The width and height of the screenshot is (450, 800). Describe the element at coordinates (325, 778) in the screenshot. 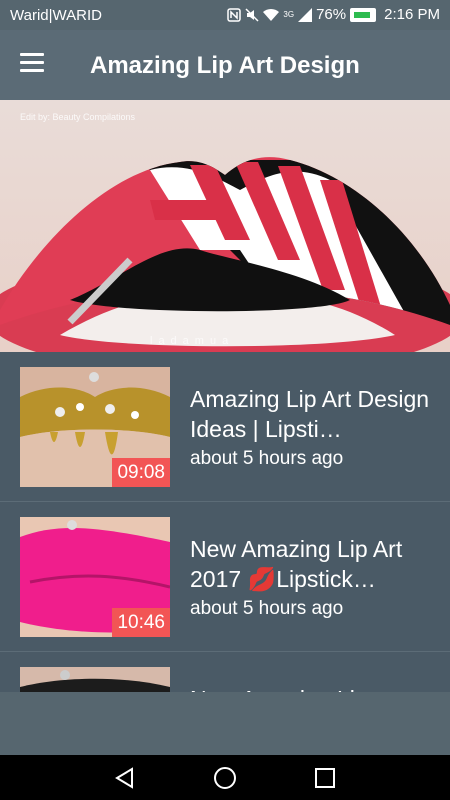

I see `recents-icon` at that location.